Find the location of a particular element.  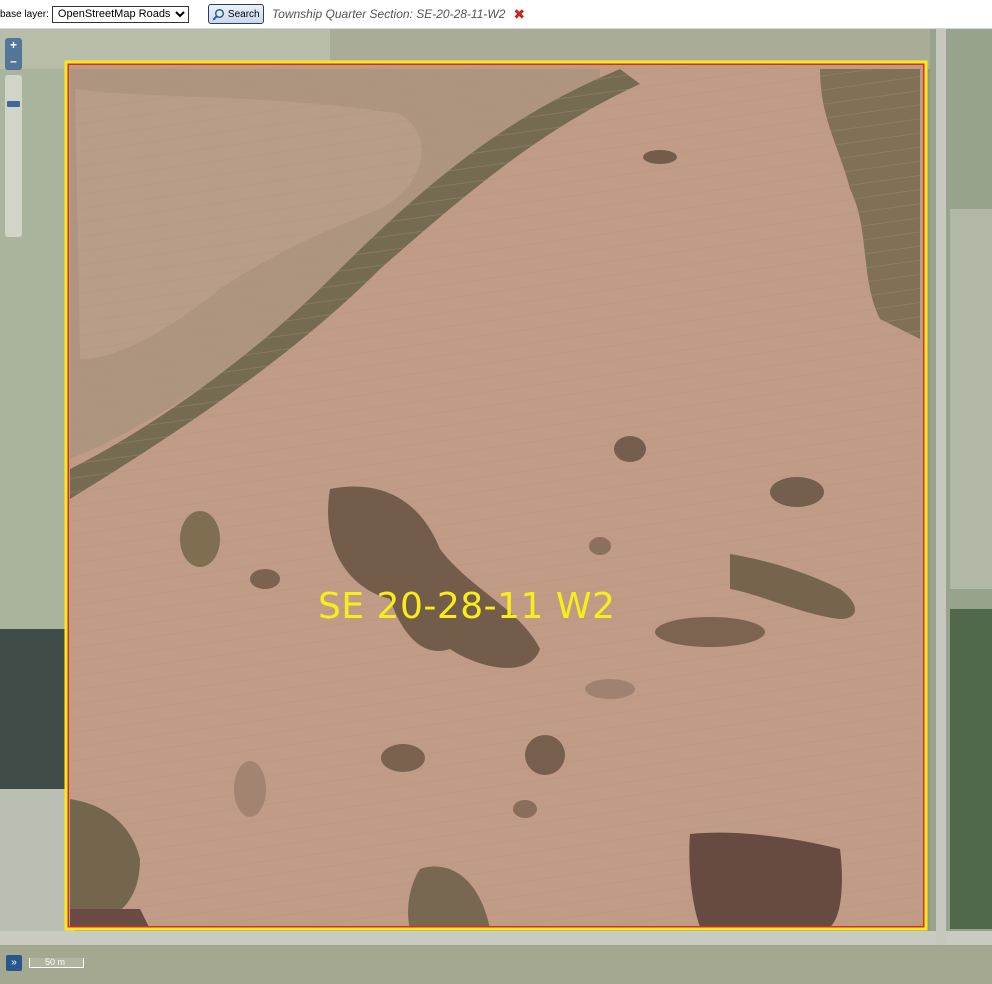

base-layer-label: base layer: is located at coordinates (24, 14).